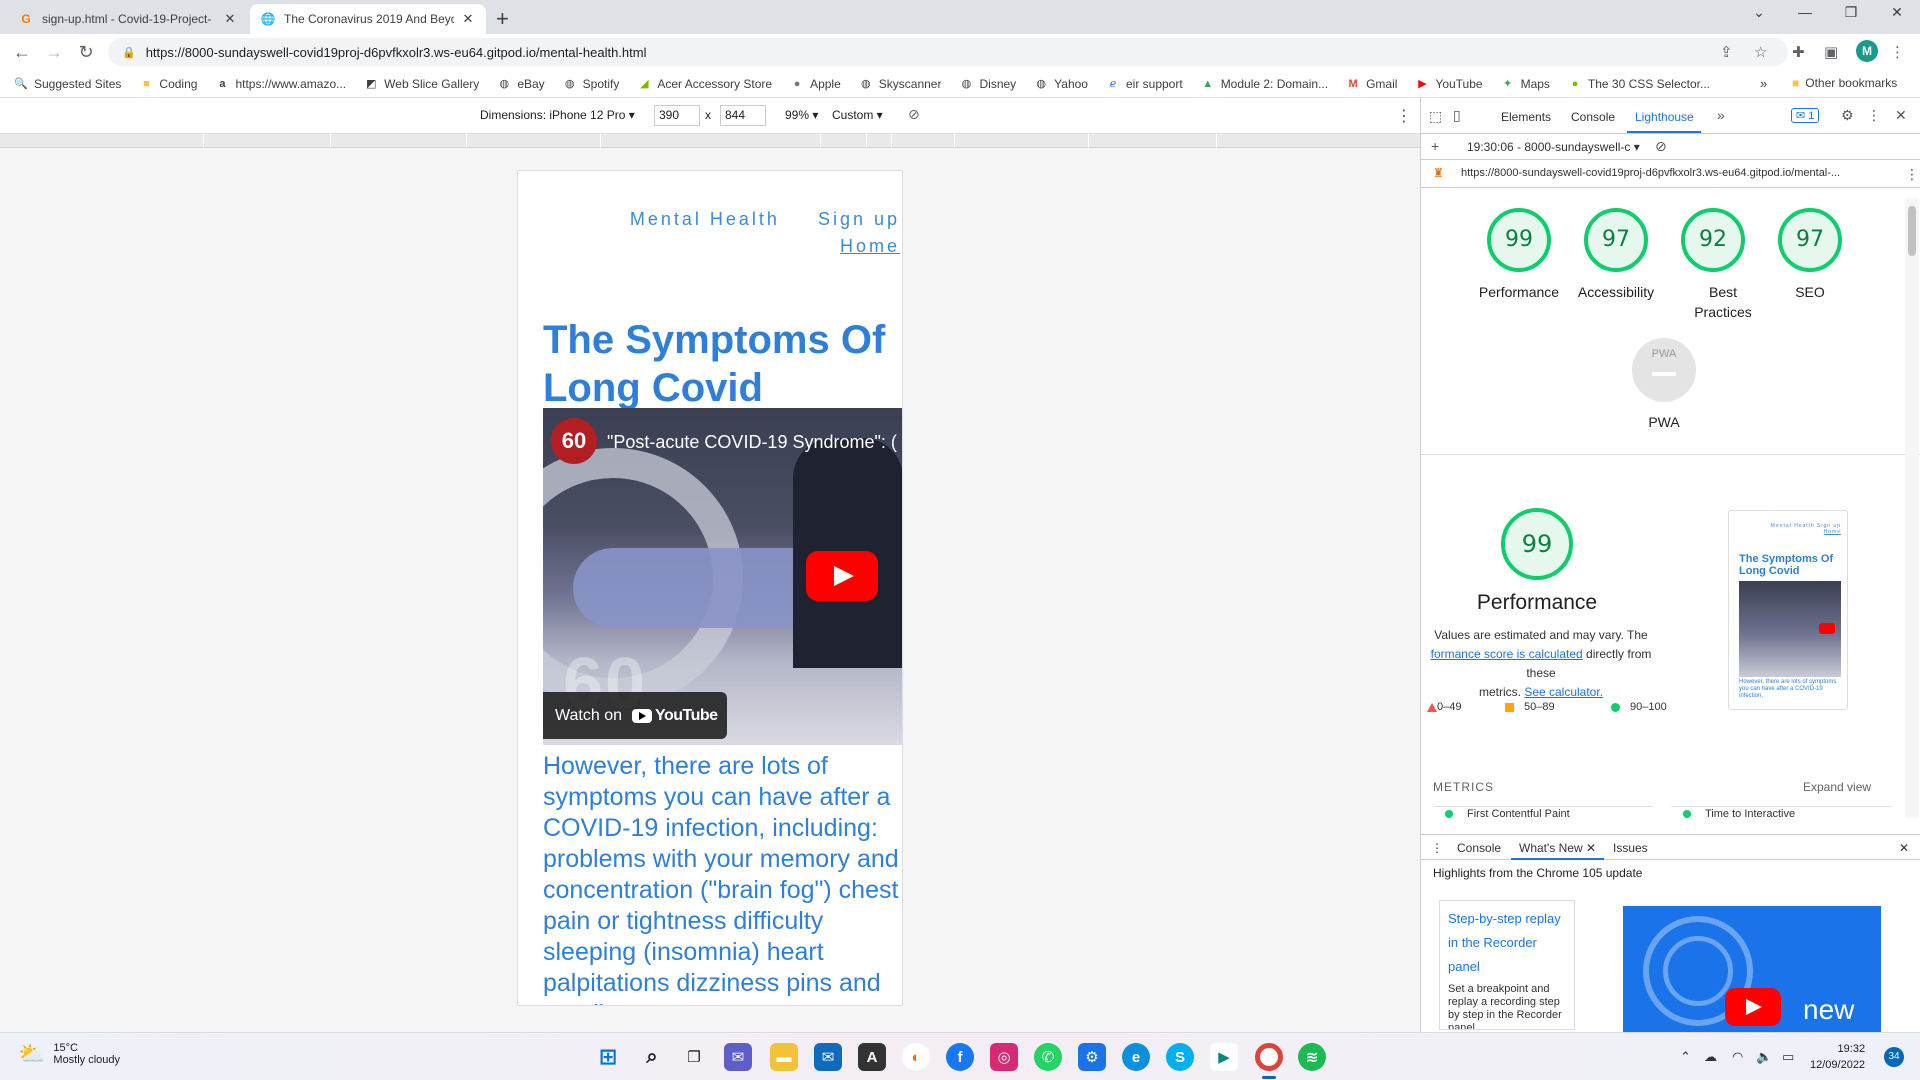  I want to click on other-bookmarks: ■ Other bookmarks, so click(1844, 83).